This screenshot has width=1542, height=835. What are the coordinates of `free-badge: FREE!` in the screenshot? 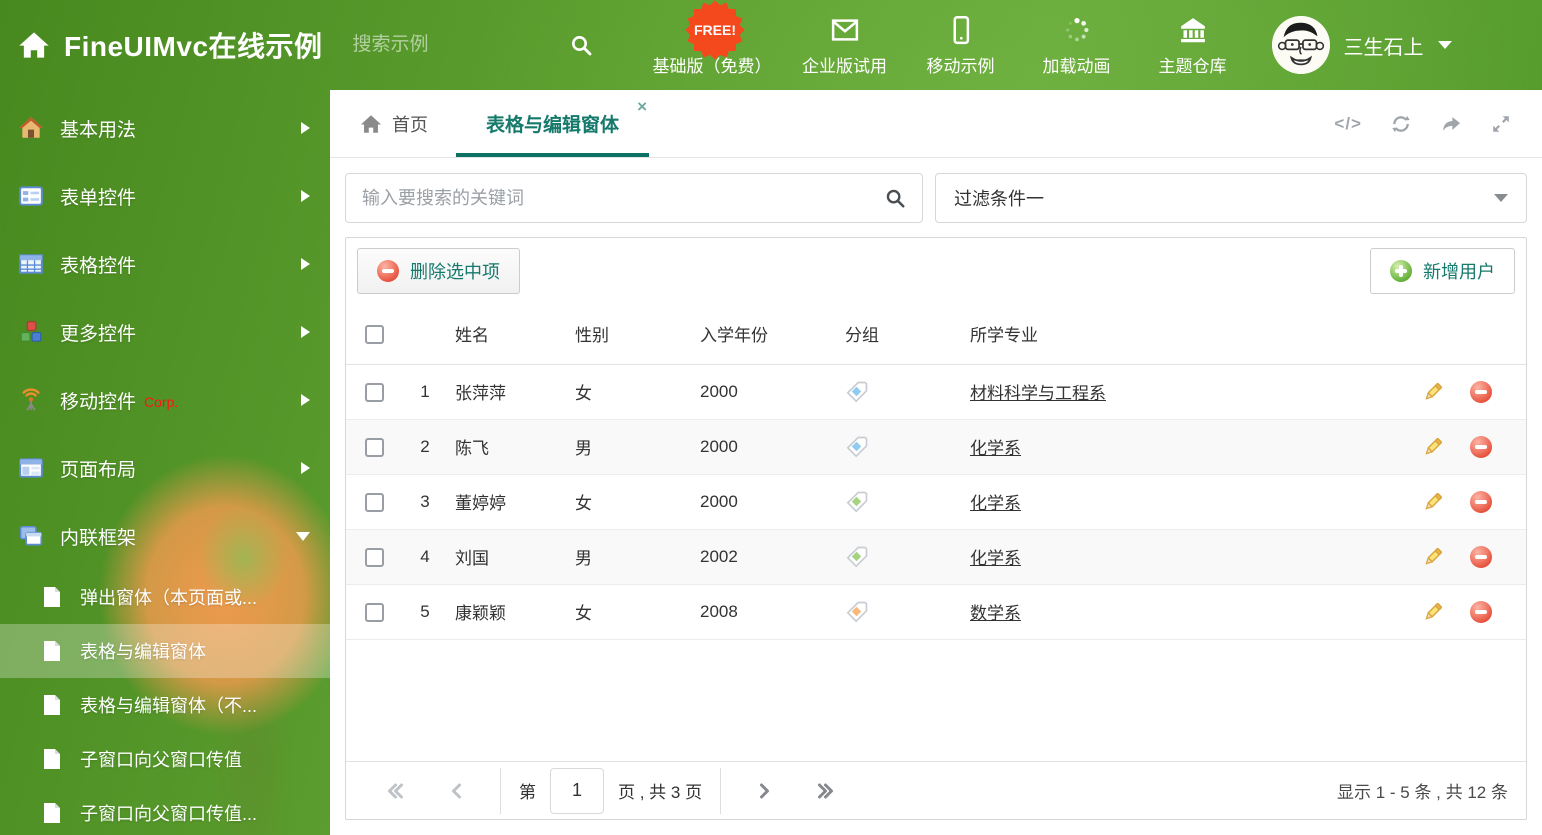 It's located at (715, 30).